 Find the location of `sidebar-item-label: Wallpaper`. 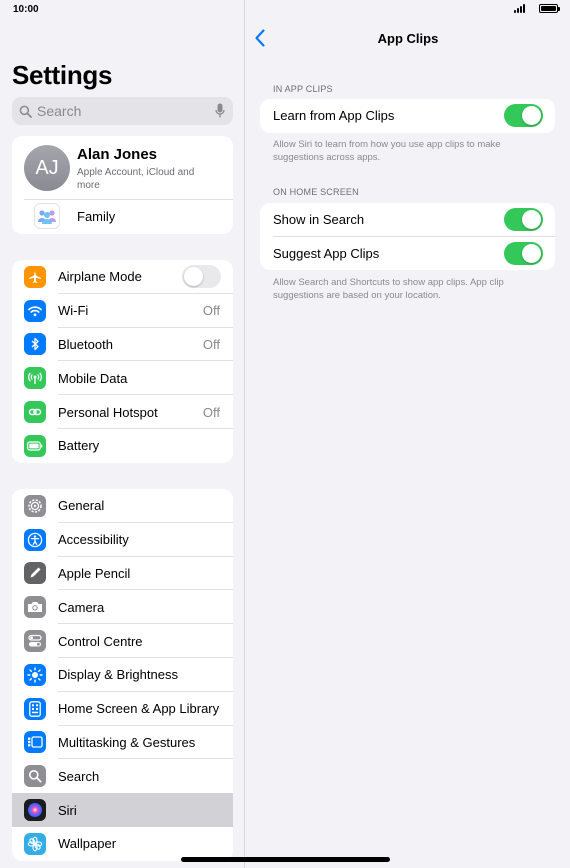

sidebar-item-label: Wallpaper is located at coordinates (87, 844).